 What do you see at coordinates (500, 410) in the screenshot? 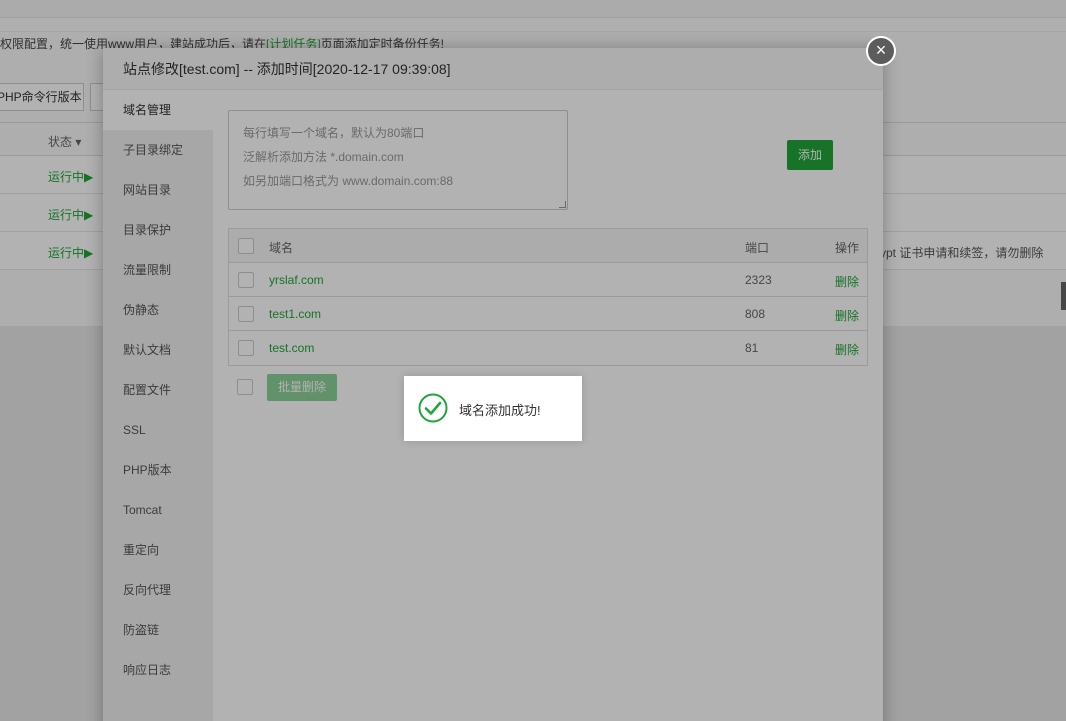
I see `toast-message: 域名添加成功!` at bounding box center [500, 410].